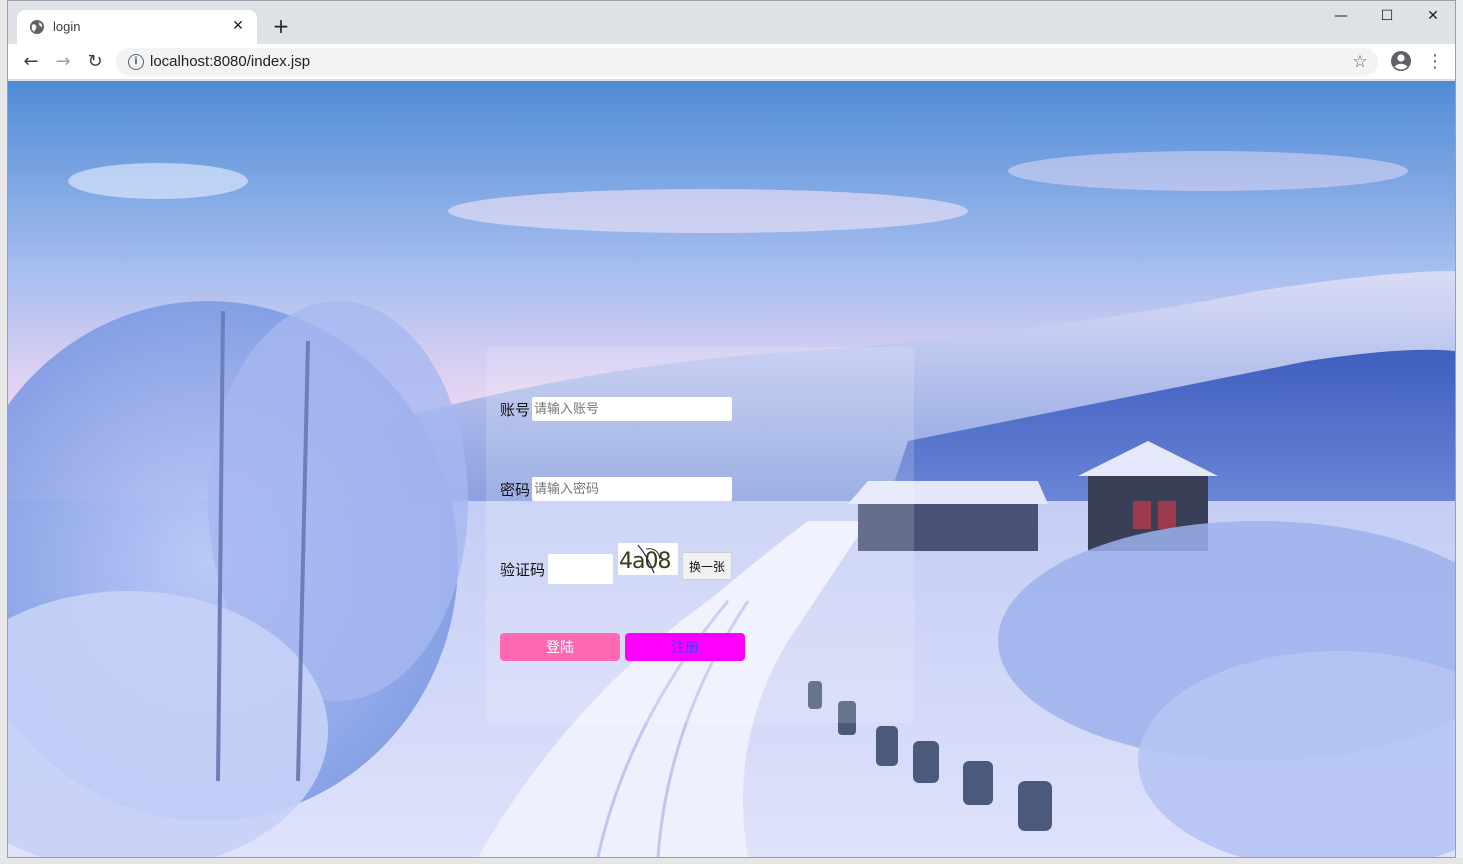 This screenshot has width=1463, height=864. What do you see at coordinates (580, 569) in the screenshot?
I see `captcha-input` at bounding box center [580, 569].